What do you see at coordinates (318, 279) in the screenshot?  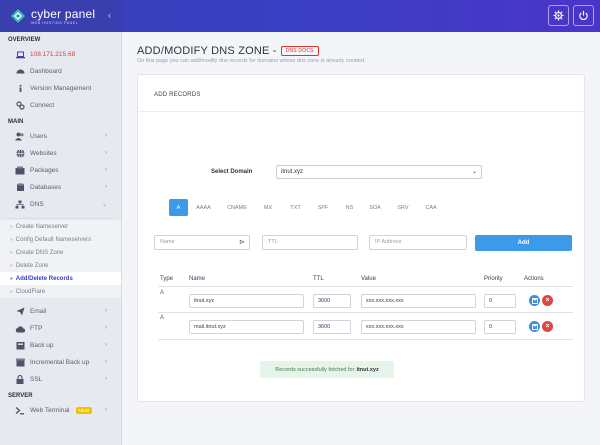 I see `column-header-ttl: TTL` at bounding box center [318, 279].